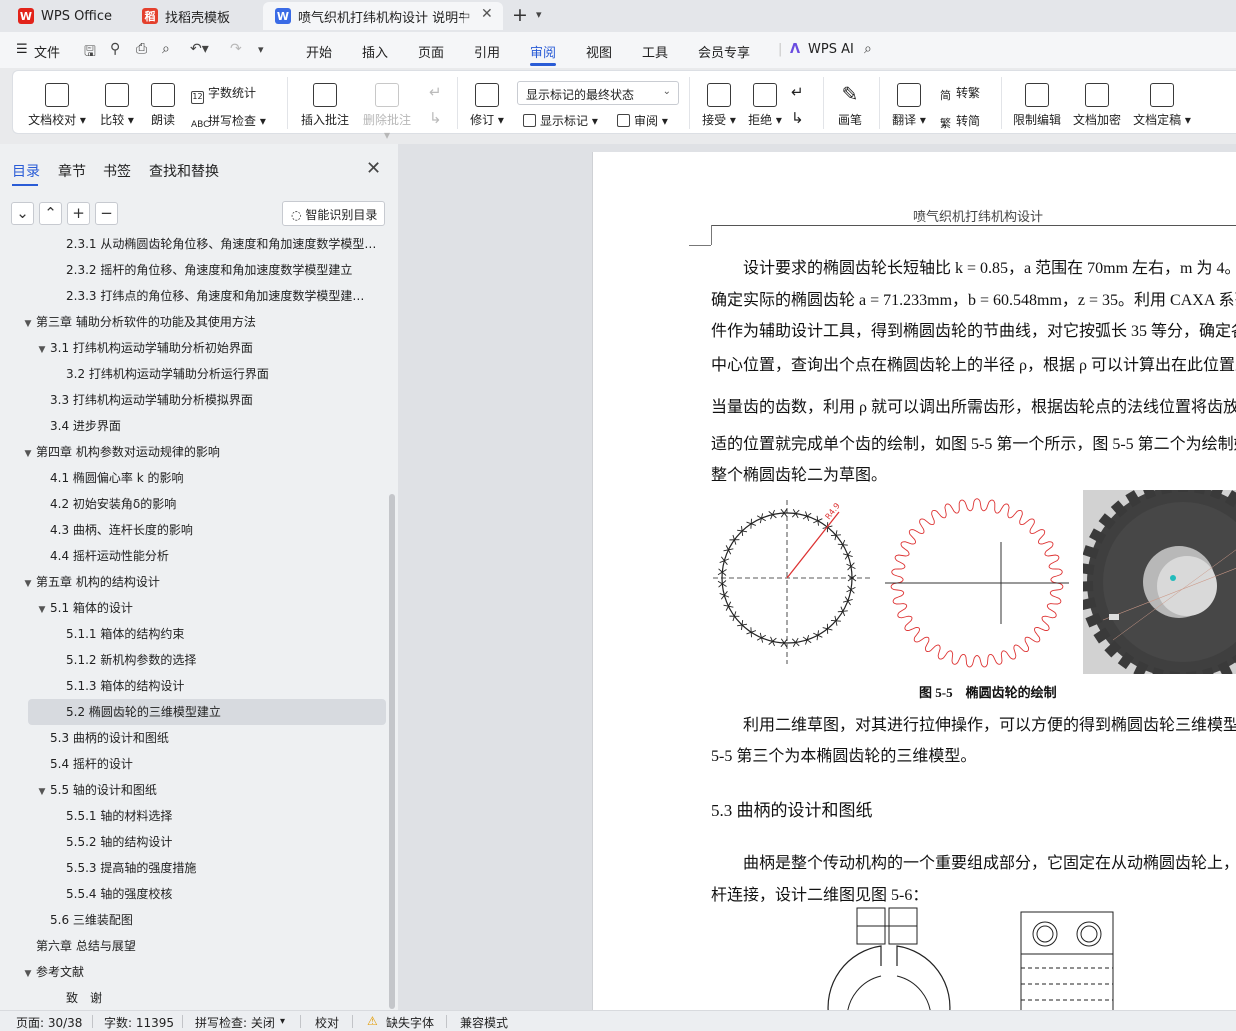 The image size is (1236, 1031). Describe the element at coordinates (90, 53) in the screenshot. I see `save-icon: 🖫` at that location.